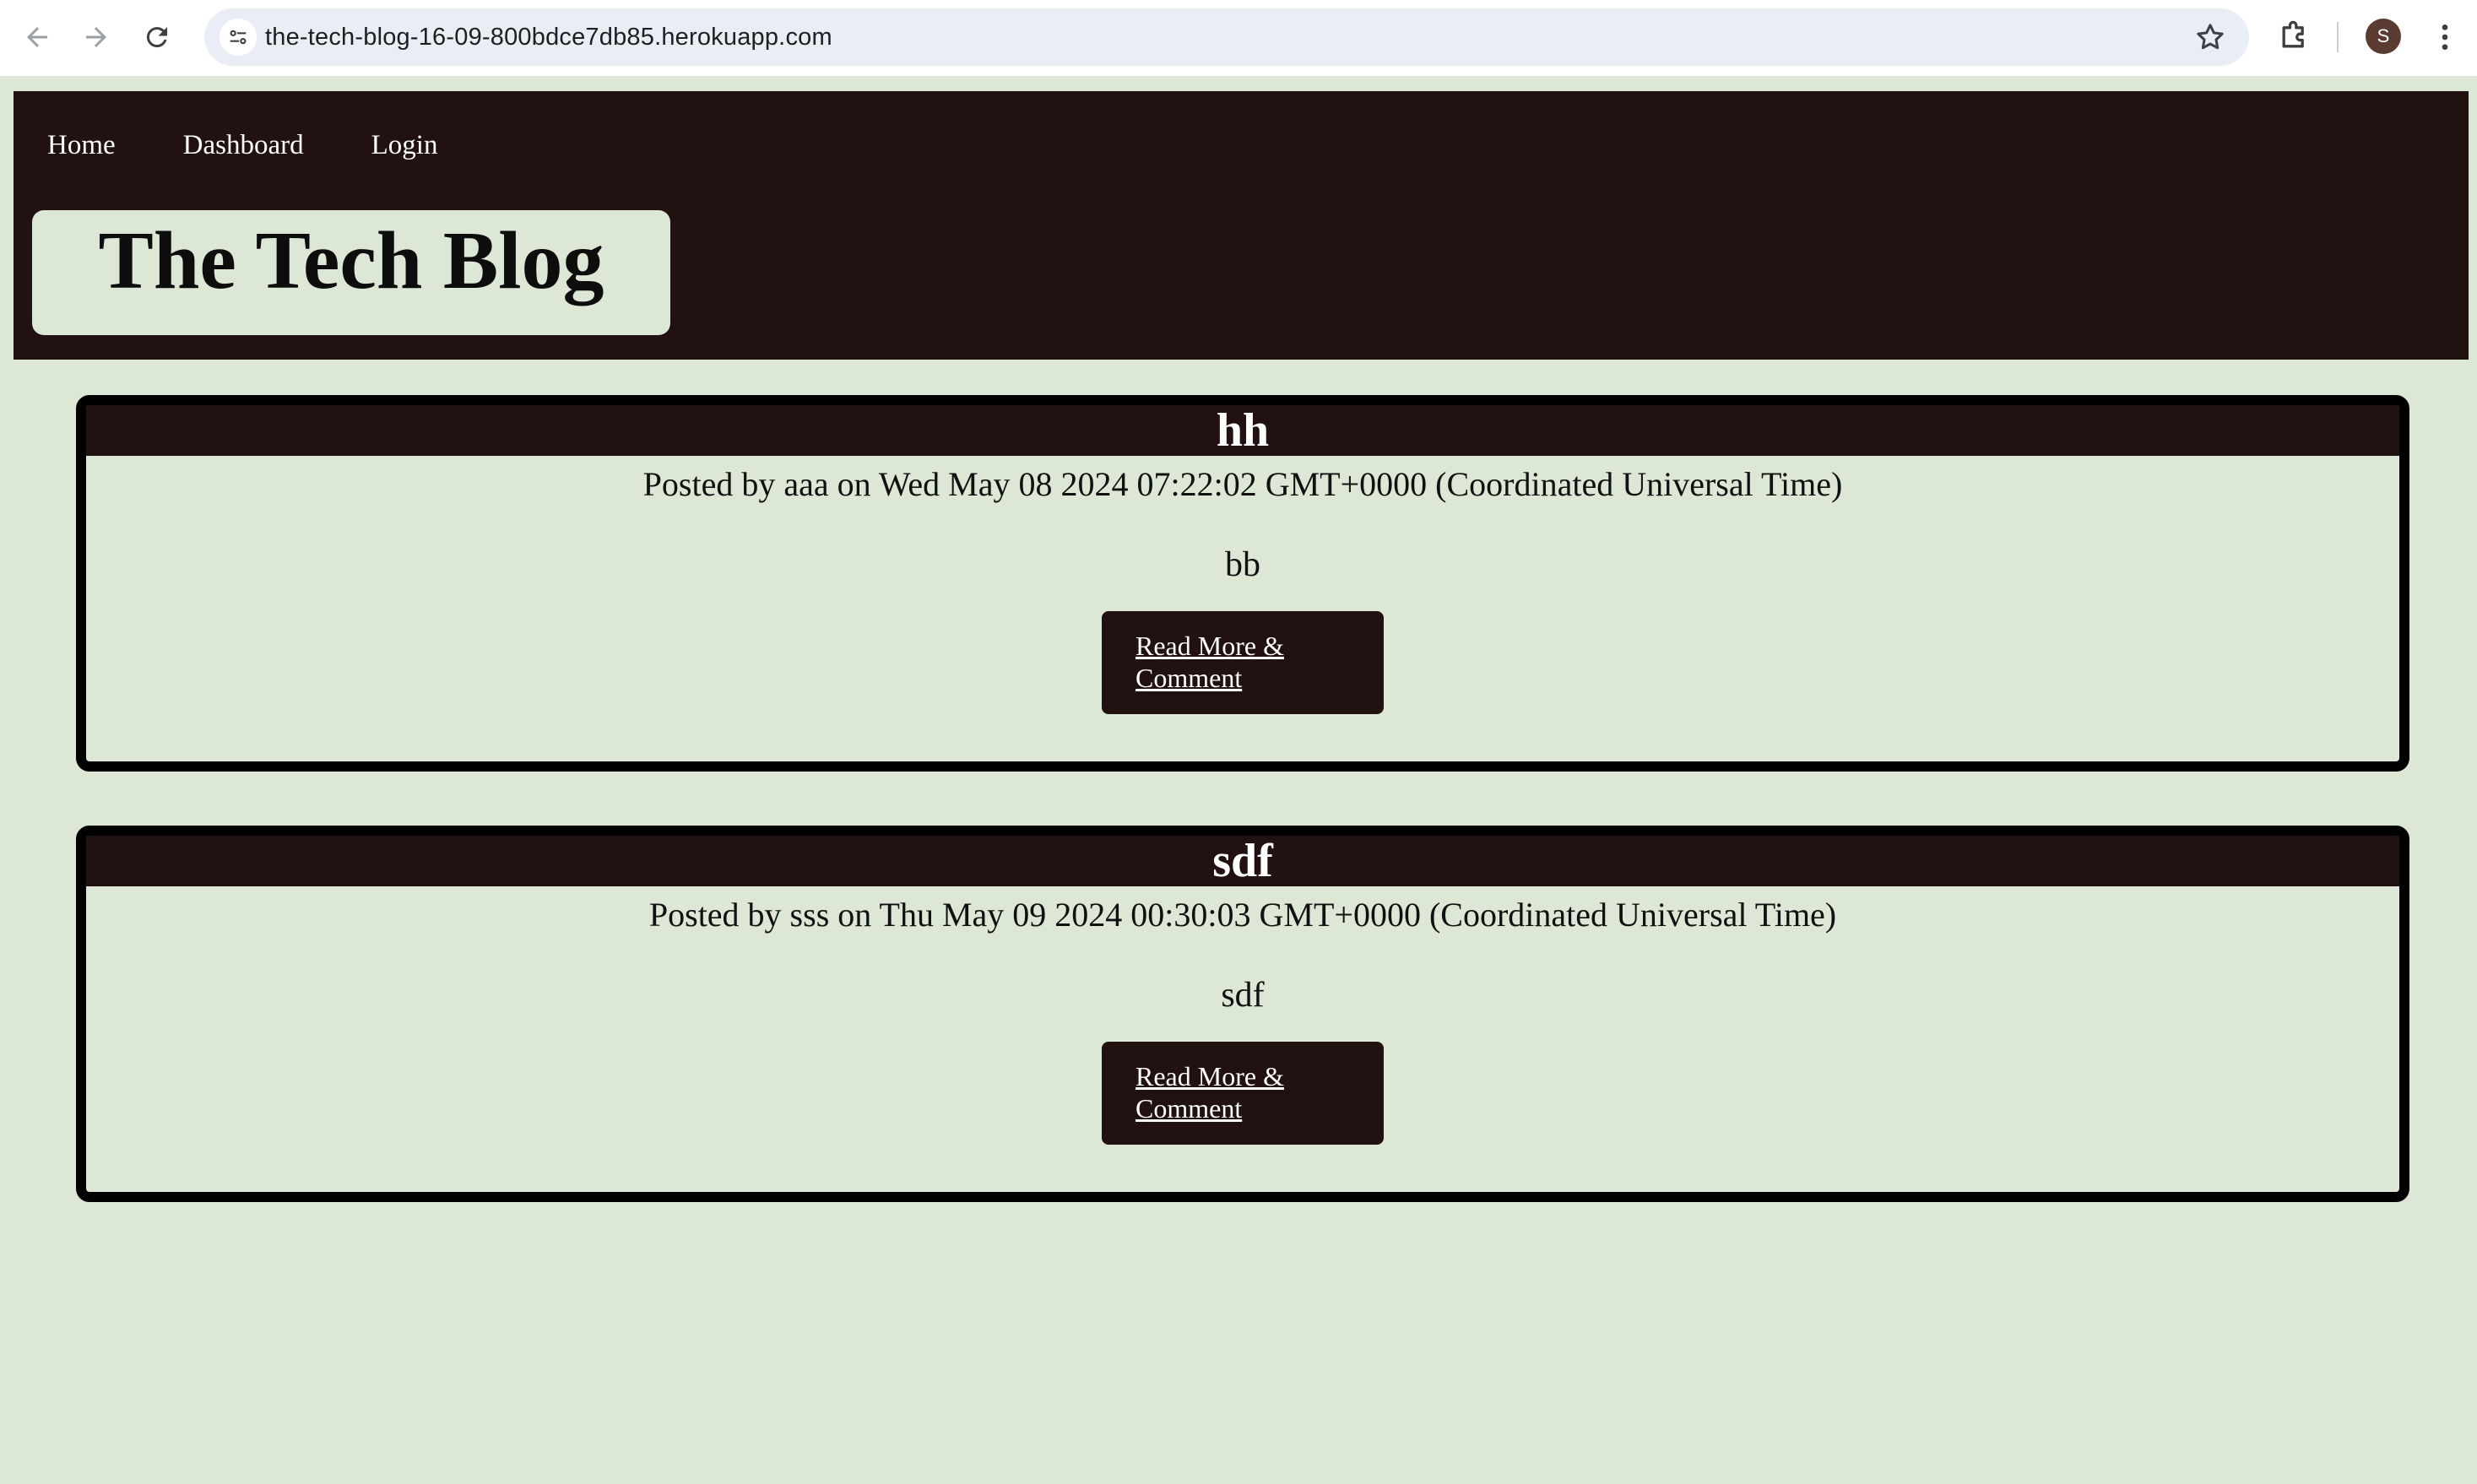 Image resolution: width=2477 pixels, height=1484 pixels. Describe the element at coordinates (2384, 36) in the screenshot. I see `profile-avatar: S` at that location.